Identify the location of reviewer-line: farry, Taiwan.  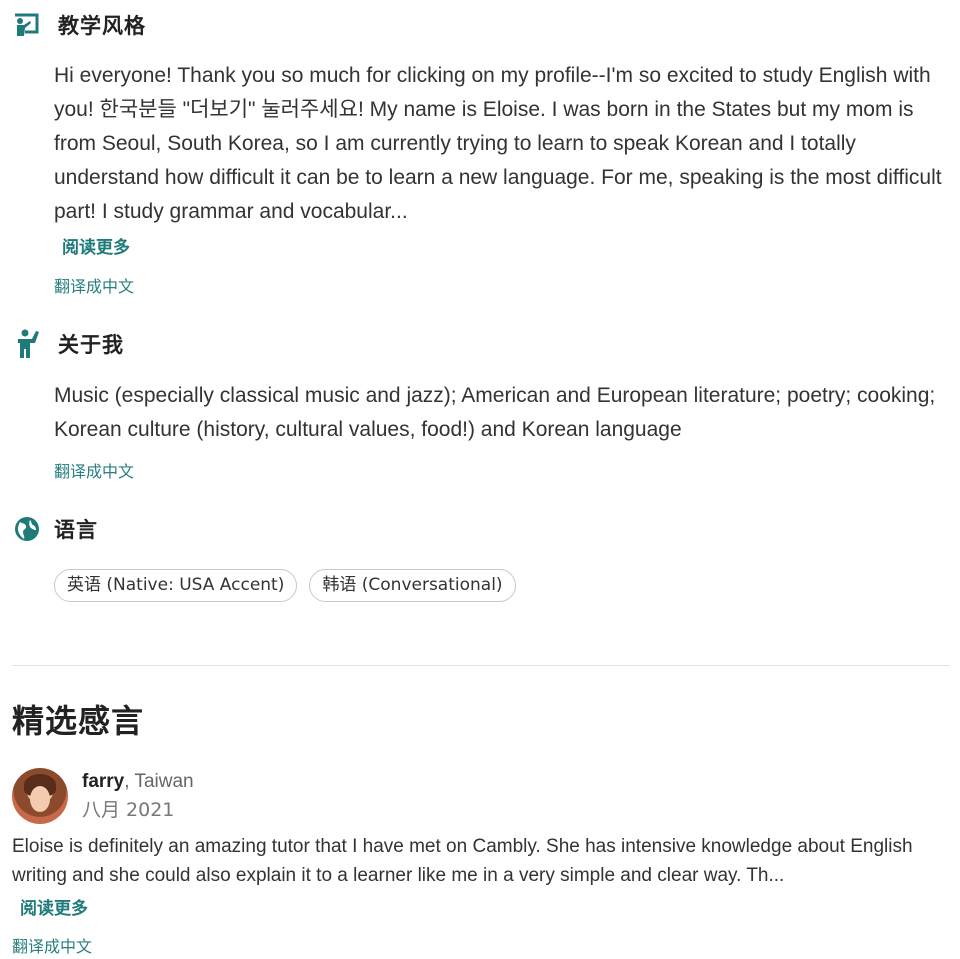
(138, 782).